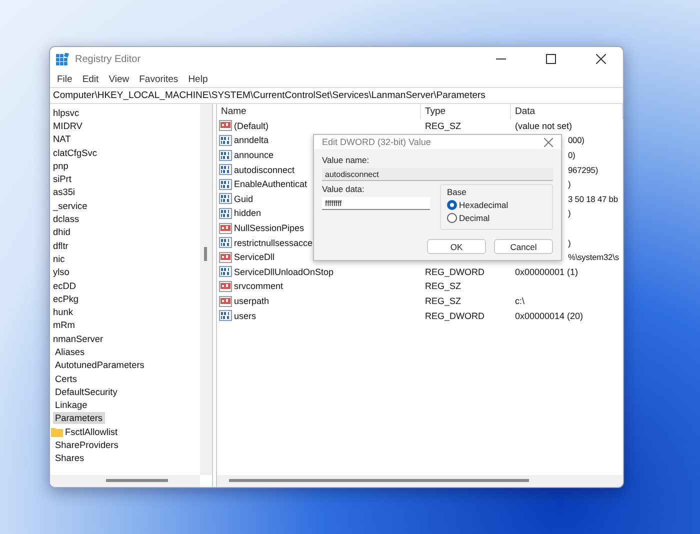  I want to click on table-cell: 967295), so click(583, 169).